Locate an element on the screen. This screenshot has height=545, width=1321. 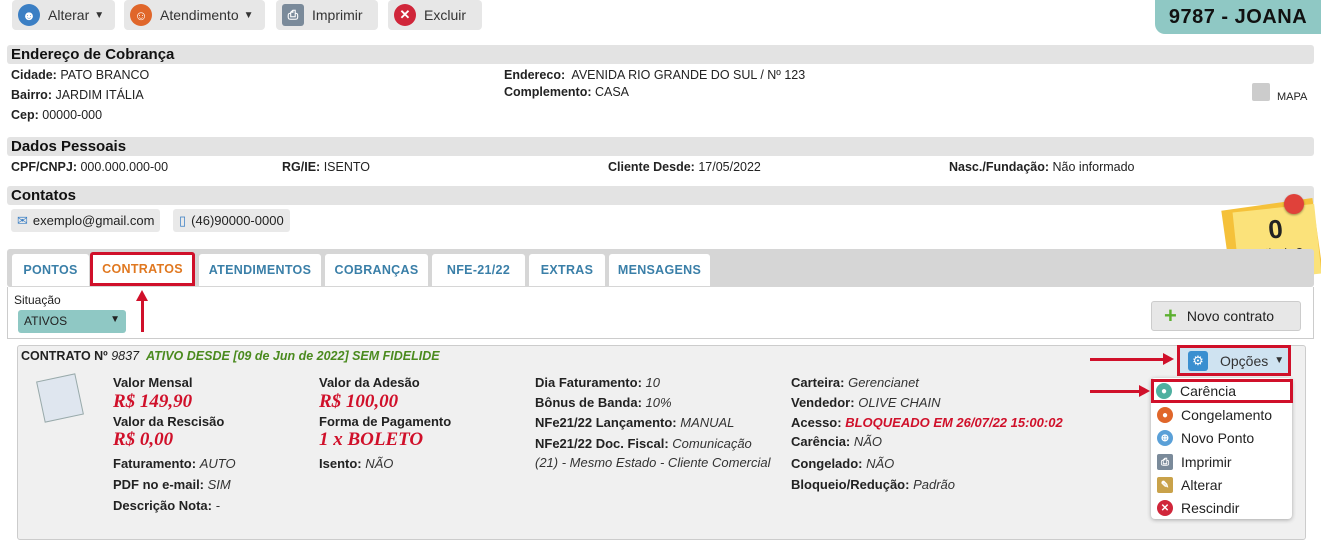
pdf-row: PDF no e-mail: SIM is located at coordinates (172, 484).